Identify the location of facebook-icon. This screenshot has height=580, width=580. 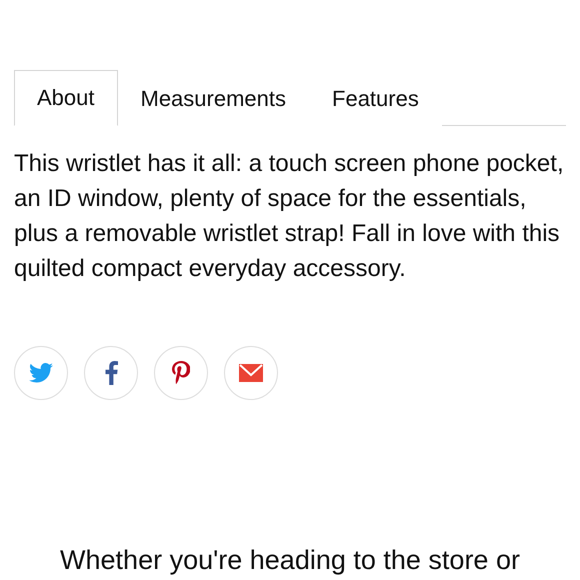
(111, 373).